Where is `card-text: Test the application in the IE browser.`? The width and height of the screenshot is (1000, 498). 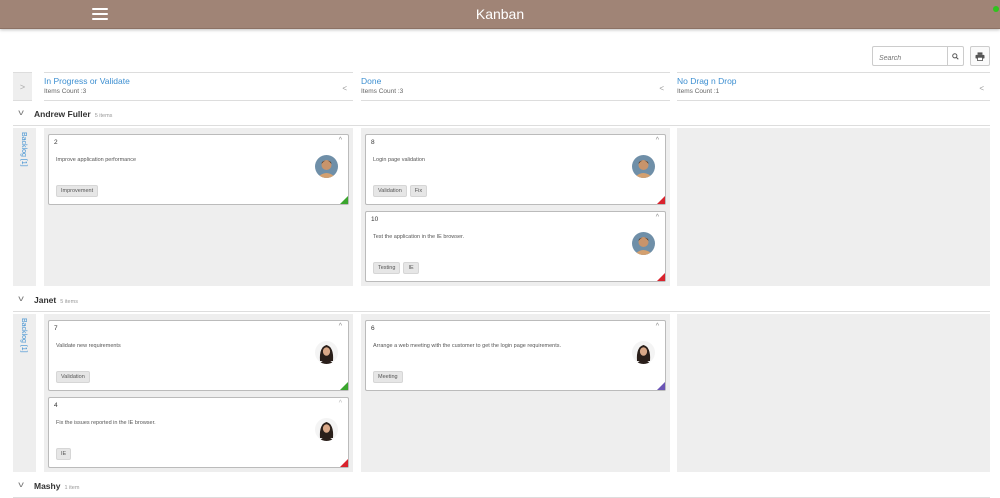 card-text: Test the application in the IE browser. is located at coordinates (419, 237).